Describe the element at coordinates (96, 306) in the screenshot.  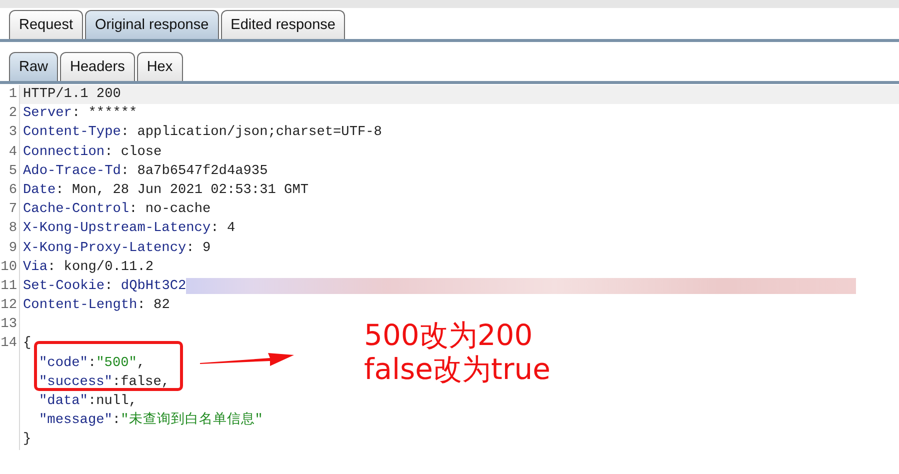
I see `code-line: Content-Length: 82` at that location.